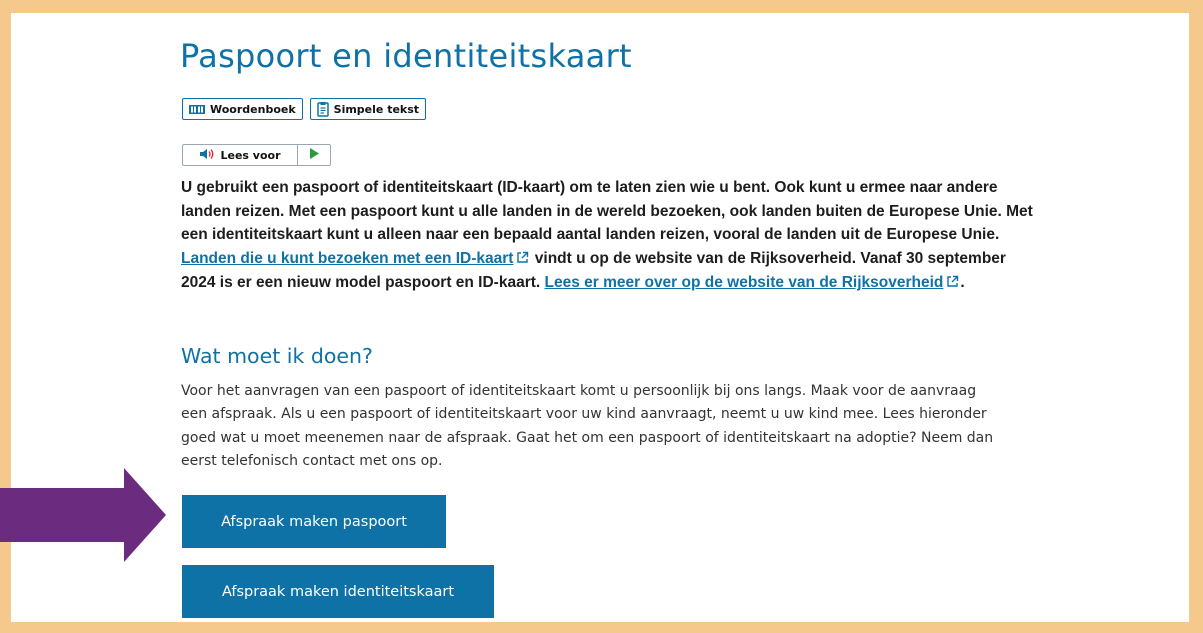  I want to click on section-title: Wat moet ik doen?, so click(277, 356).